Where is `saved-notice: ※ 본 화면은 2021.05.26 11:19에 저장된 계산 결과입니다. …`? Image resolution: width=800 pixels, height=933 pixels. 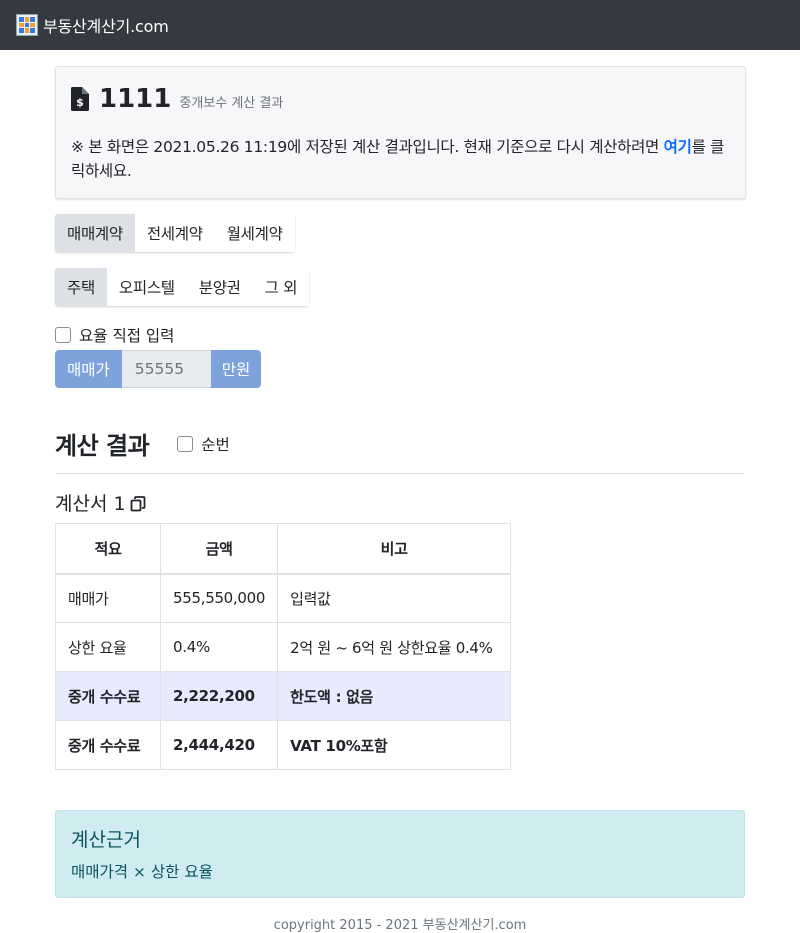 saved-notice: ※ 본 화면은 2021.05.26 11:19에 저장된 계산 결과입니다. … is located at coordinates (401, 159).